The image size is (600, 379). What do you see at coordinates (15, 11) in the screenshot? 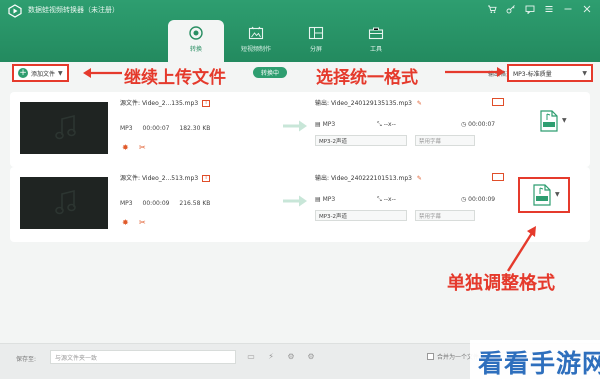
I see `app-logo-icon` at bounding box center [15, 11].